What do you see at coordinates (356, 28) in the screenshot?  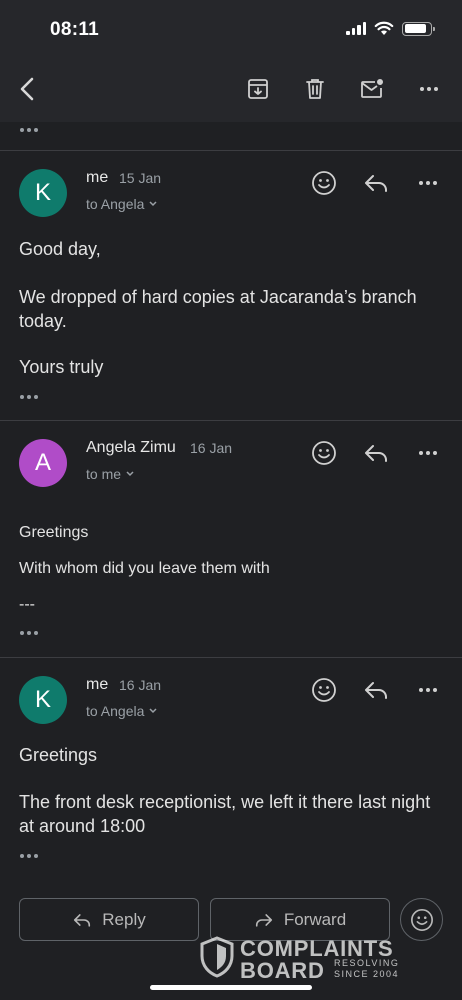 I see `cellular-signal-icon` at bounding box center [356, 28].